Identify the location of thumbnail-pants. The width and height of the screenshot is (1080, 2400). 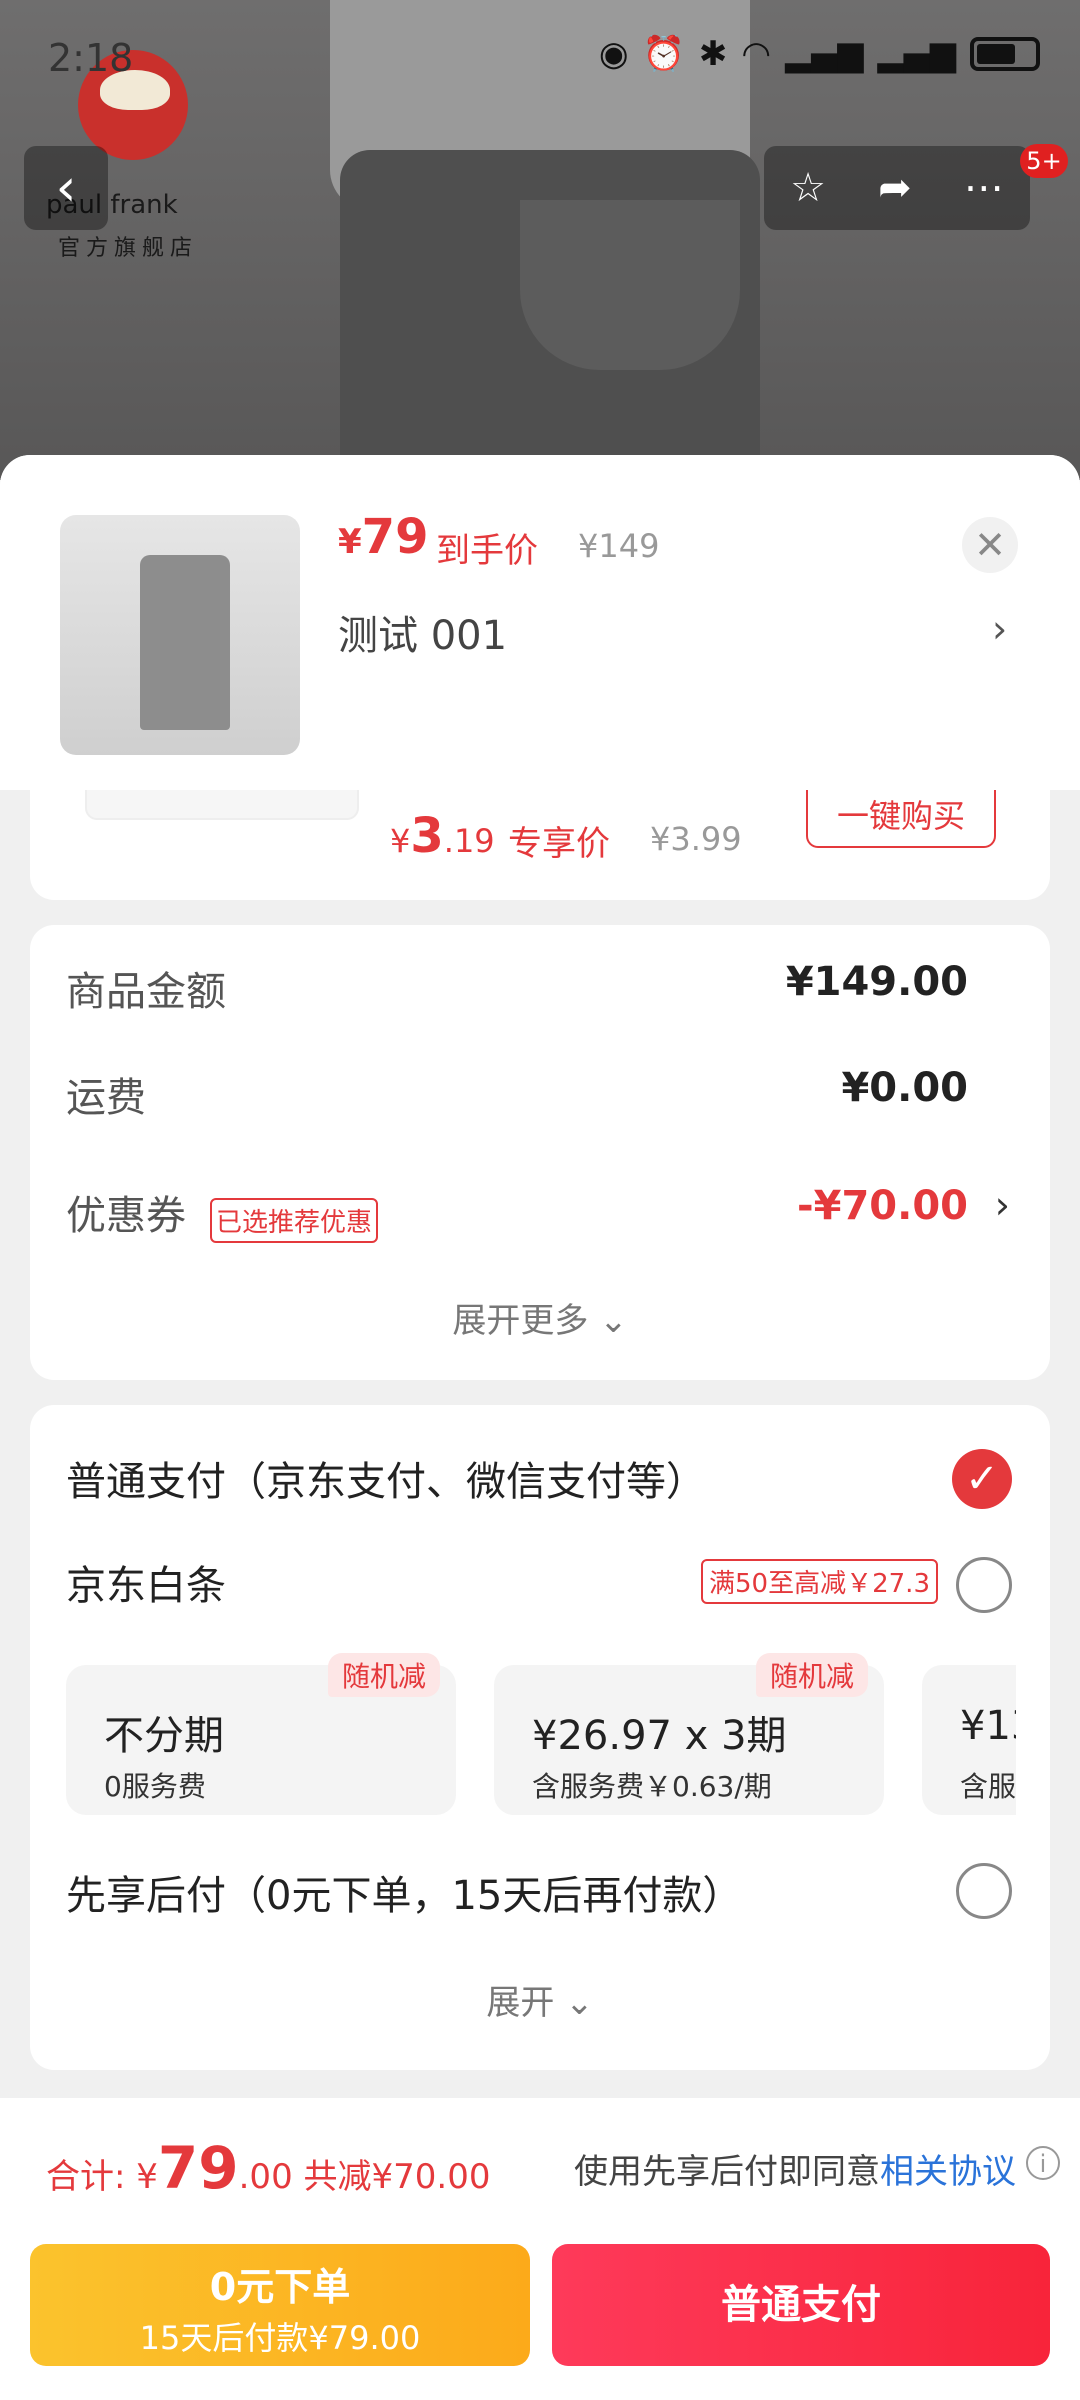
(185, 642).